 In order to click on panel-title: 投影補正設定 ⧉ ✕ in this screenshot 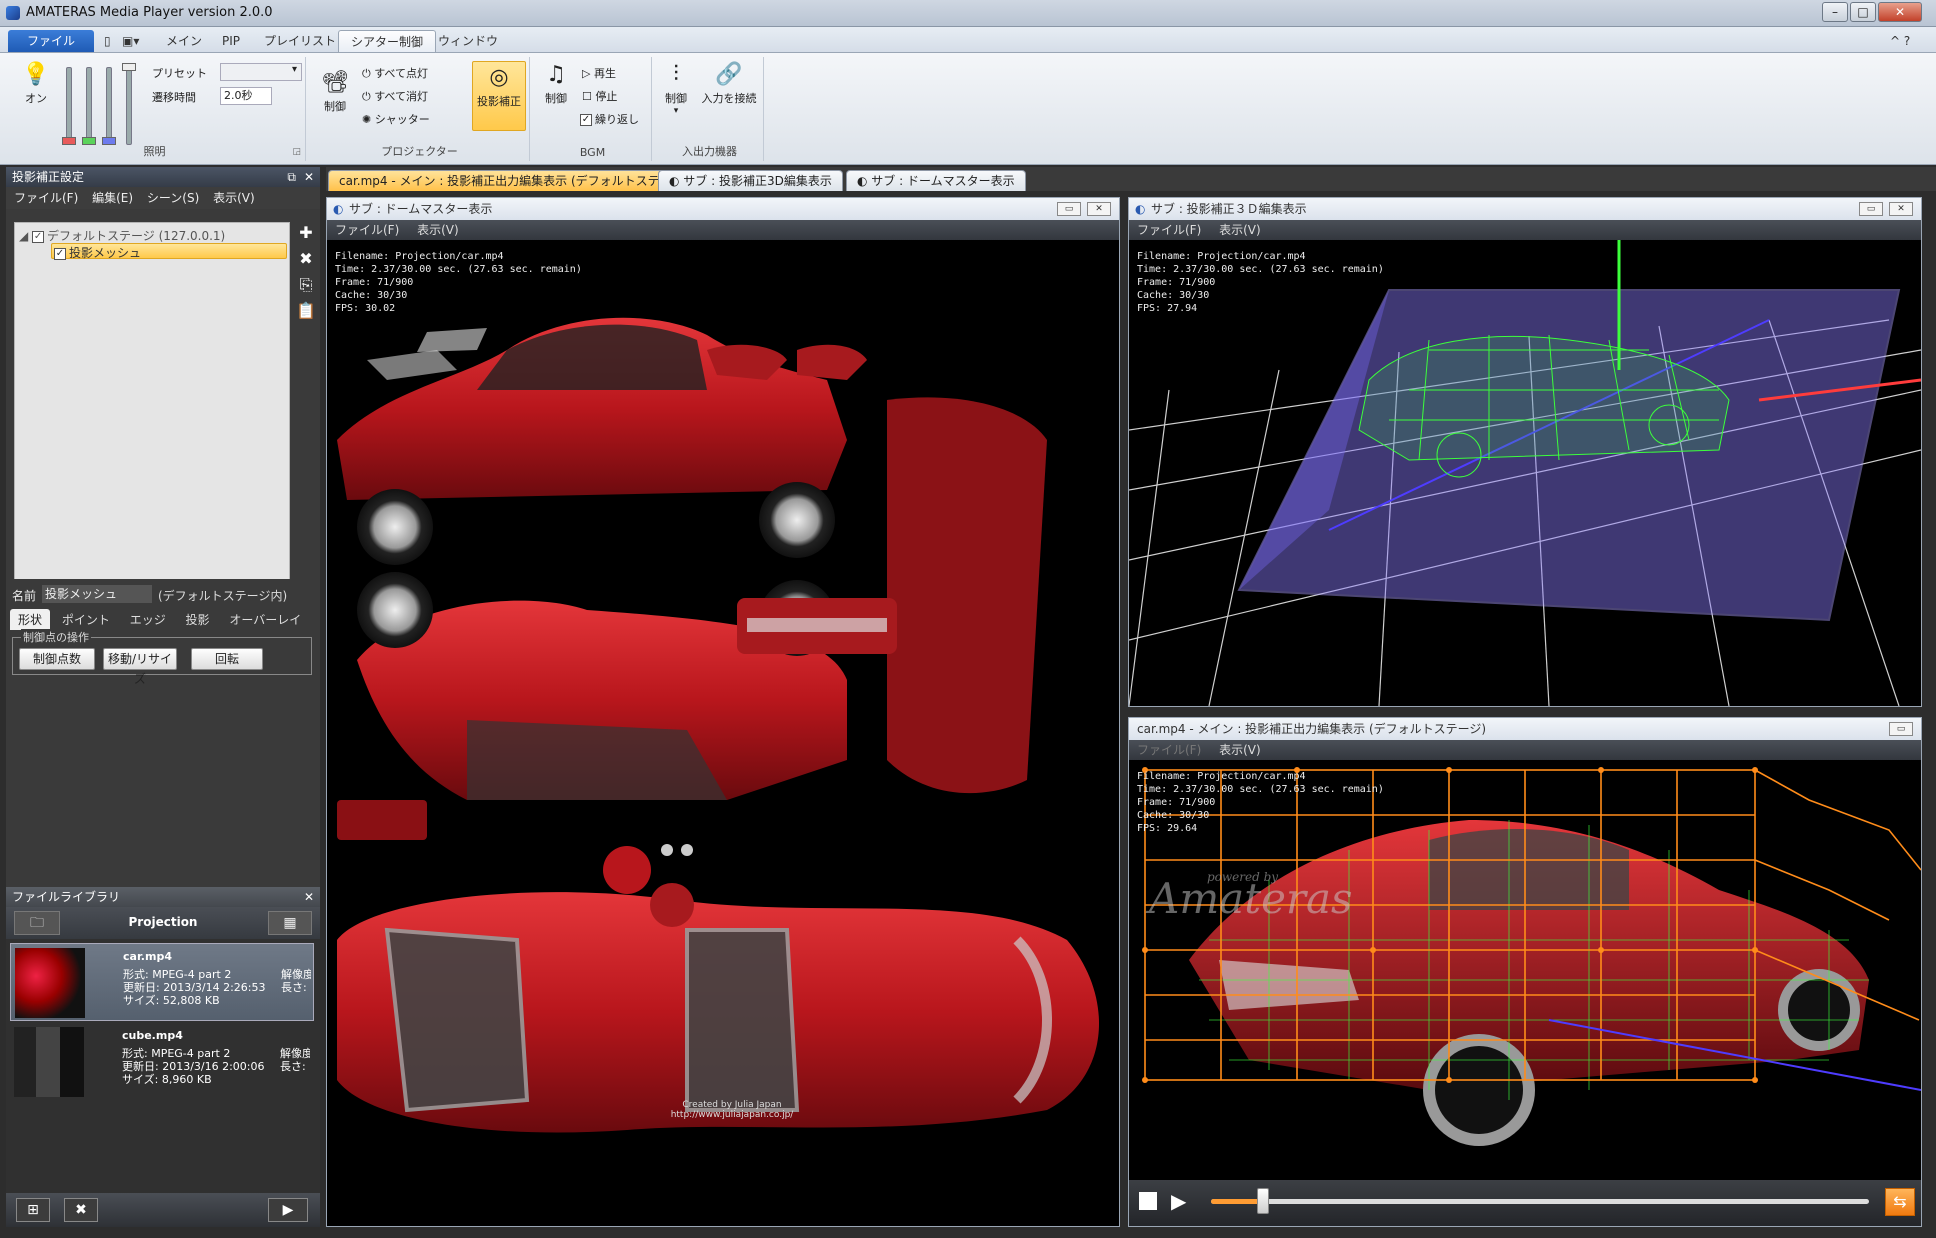, I will do `click(163, 177)`.